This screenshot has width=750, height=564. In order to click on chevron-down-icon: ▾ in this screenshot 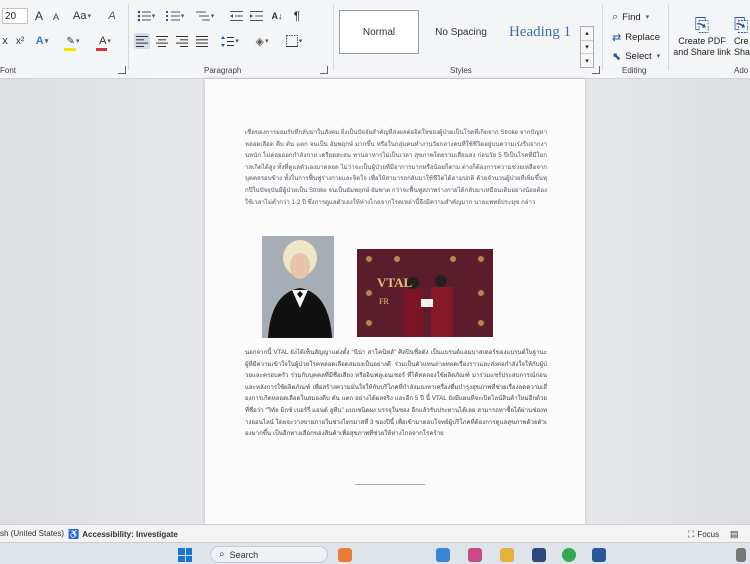, I will do `click(587, 48)`.